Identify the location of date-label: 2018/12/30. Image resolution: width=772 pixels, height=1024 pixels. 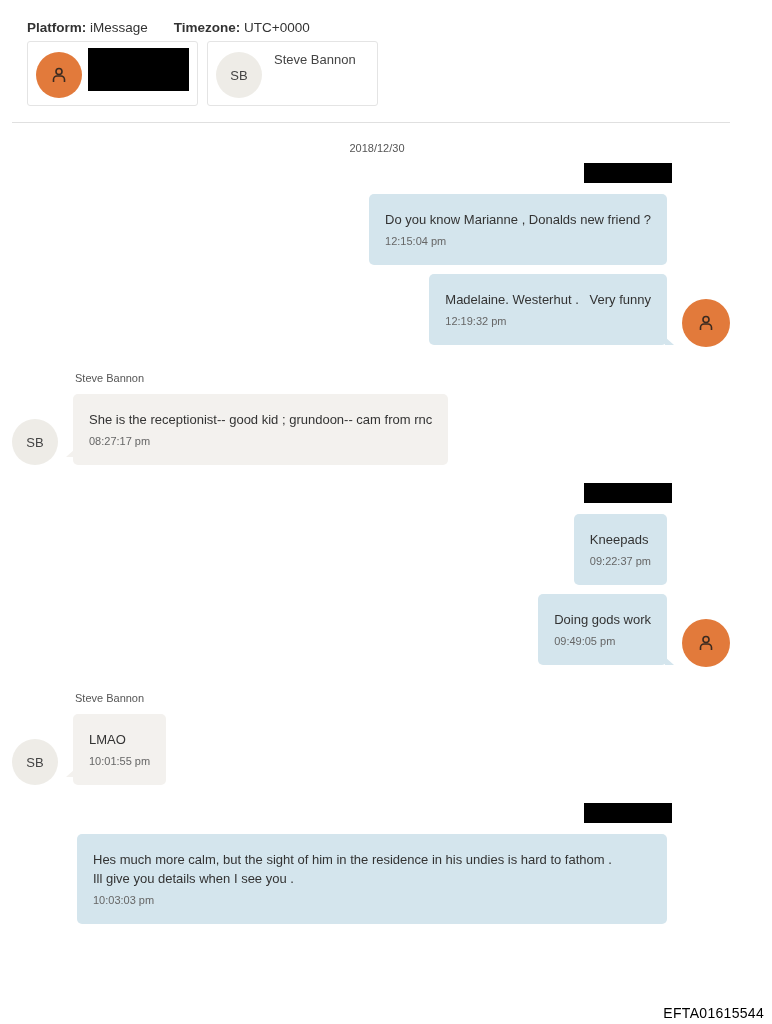
(377, 148).